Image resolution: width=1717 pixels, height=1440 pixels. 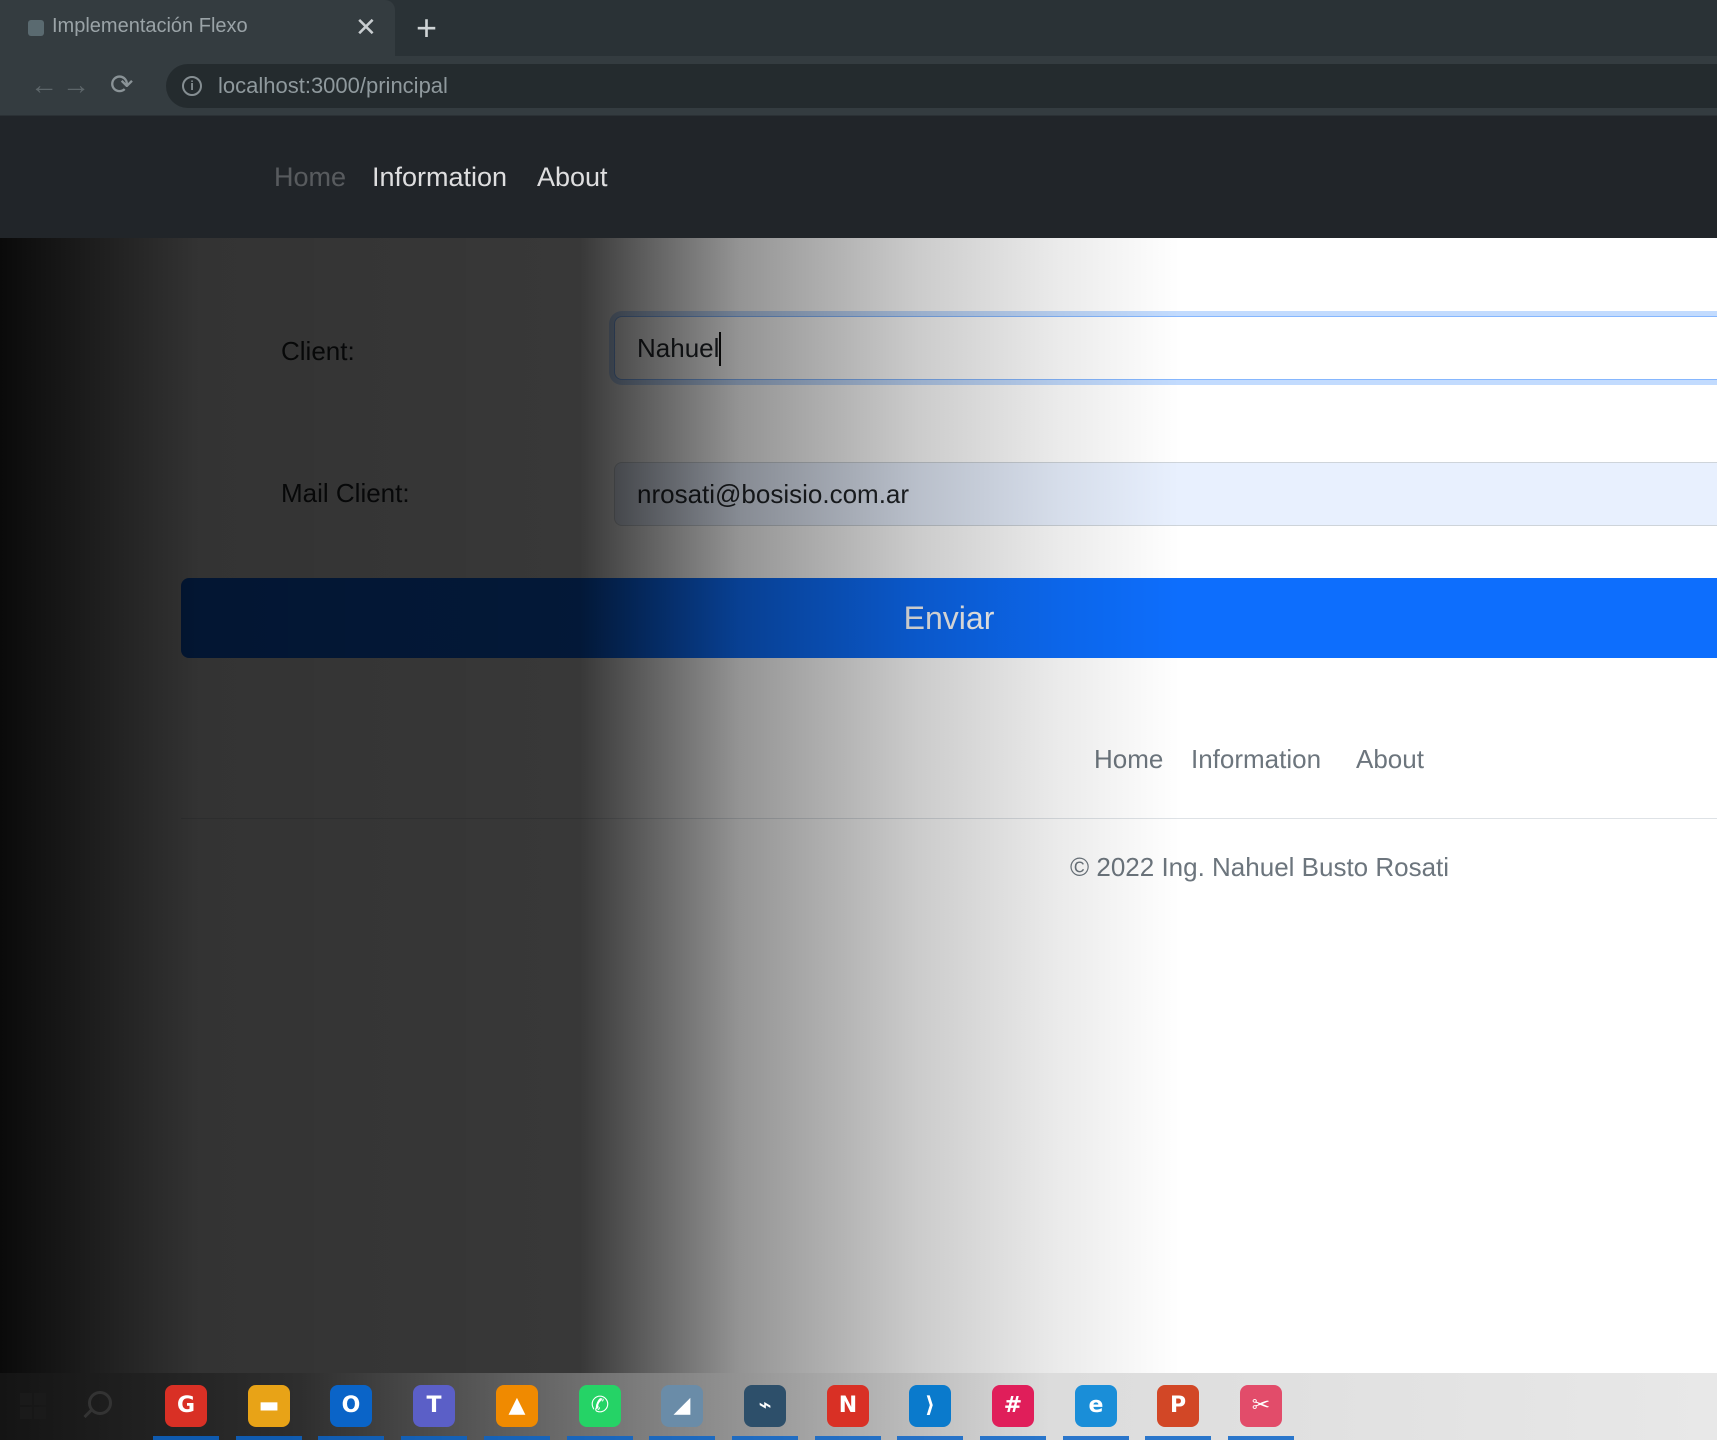 What do you see at coordinates (720, 349) in the screenshot?
I see `text-caret` at bounding box center [720, 349].